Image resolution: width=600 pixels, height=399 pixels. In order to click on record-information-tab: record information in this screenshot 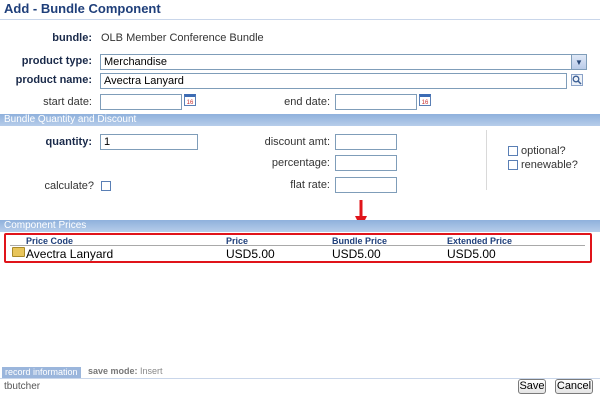, I will do `click(41, 372)`.